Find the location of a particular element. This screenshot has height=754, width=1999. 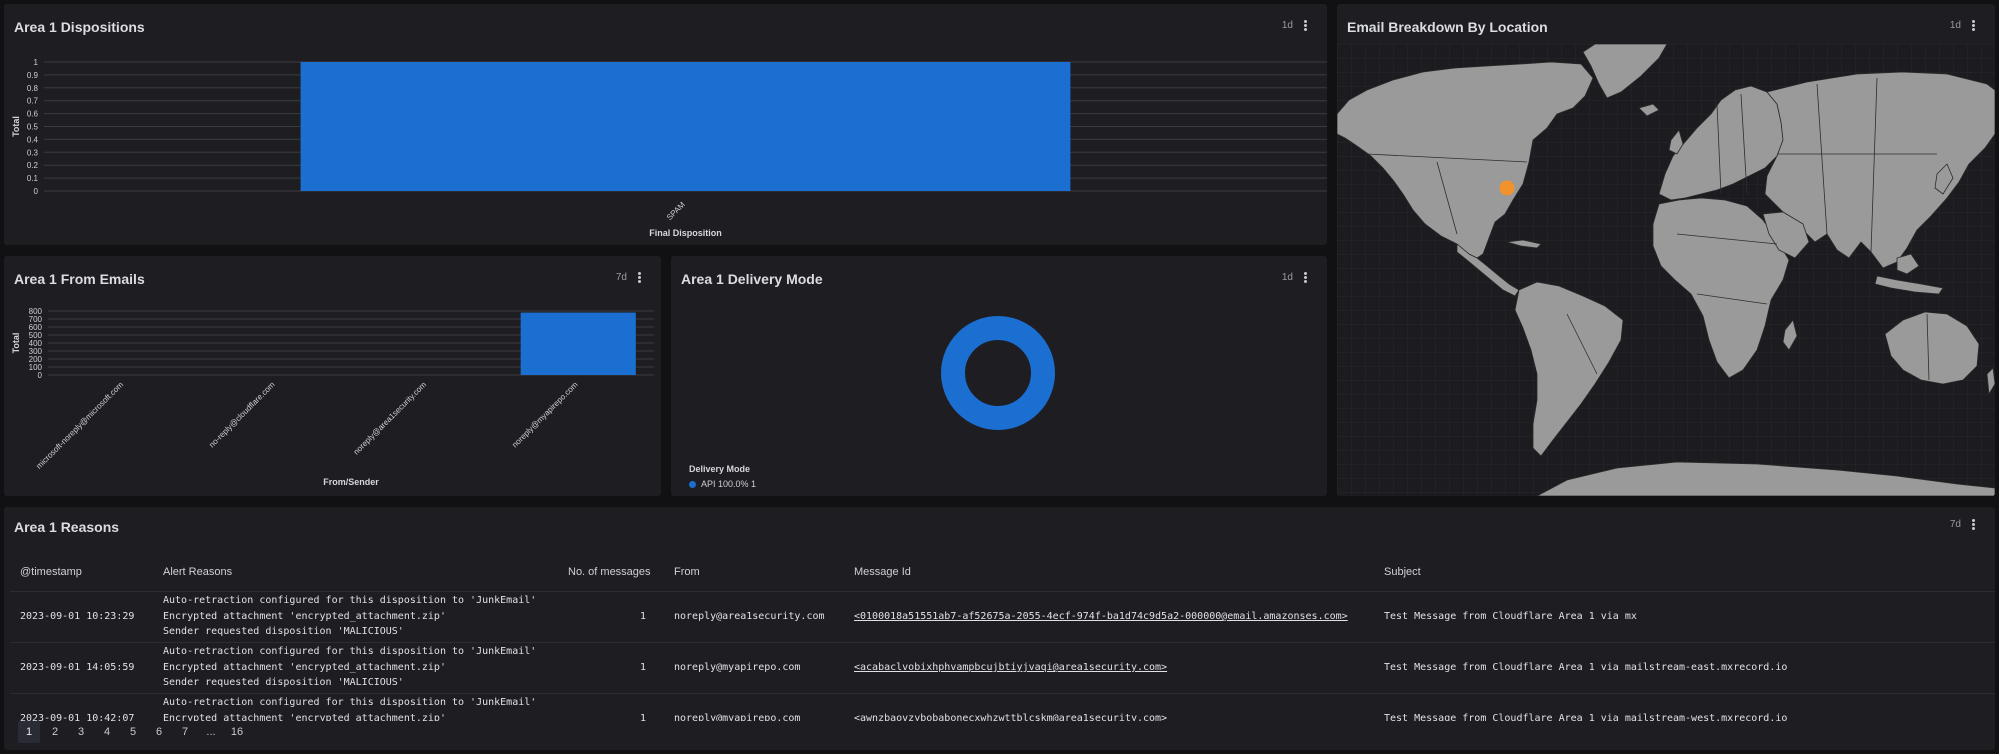

page-1-button: 1 is located at coordinates (29, 732).